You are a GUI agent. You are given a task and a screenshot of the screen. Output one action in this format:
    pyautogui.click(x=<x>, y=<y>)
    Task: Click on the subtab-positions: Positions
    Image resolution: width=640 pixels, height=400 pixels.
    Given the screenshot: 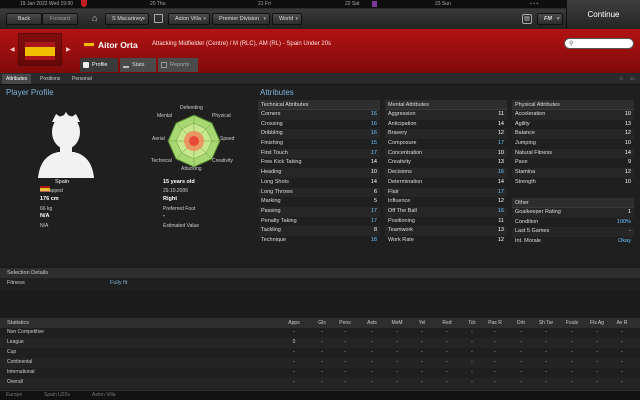 What is the action you would take?
    pyautogui.click(x=50, y=79)
    